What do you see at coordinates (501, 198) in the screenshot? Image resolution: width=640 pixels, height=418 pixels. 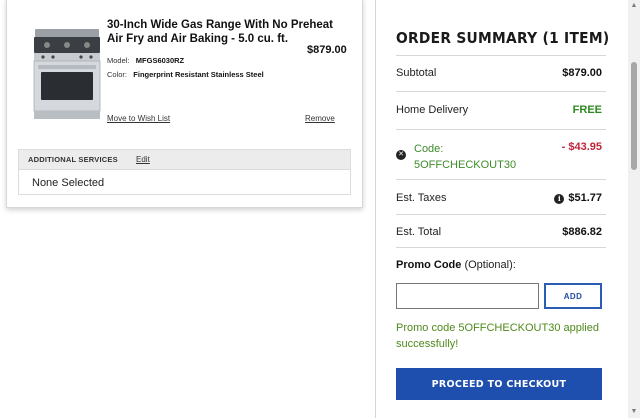 I see `taxes-row: Est. Taxes i $51.77` at bounding box center [501, 198].